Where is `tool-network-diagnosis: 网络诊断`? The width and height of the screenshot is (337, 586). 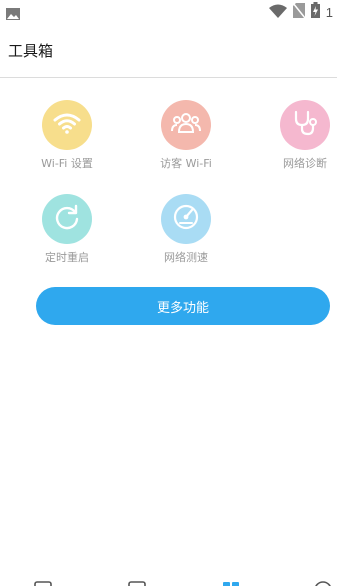
tool-network-diagnosis: 网络诊断 is located at coordinates (297, 140).